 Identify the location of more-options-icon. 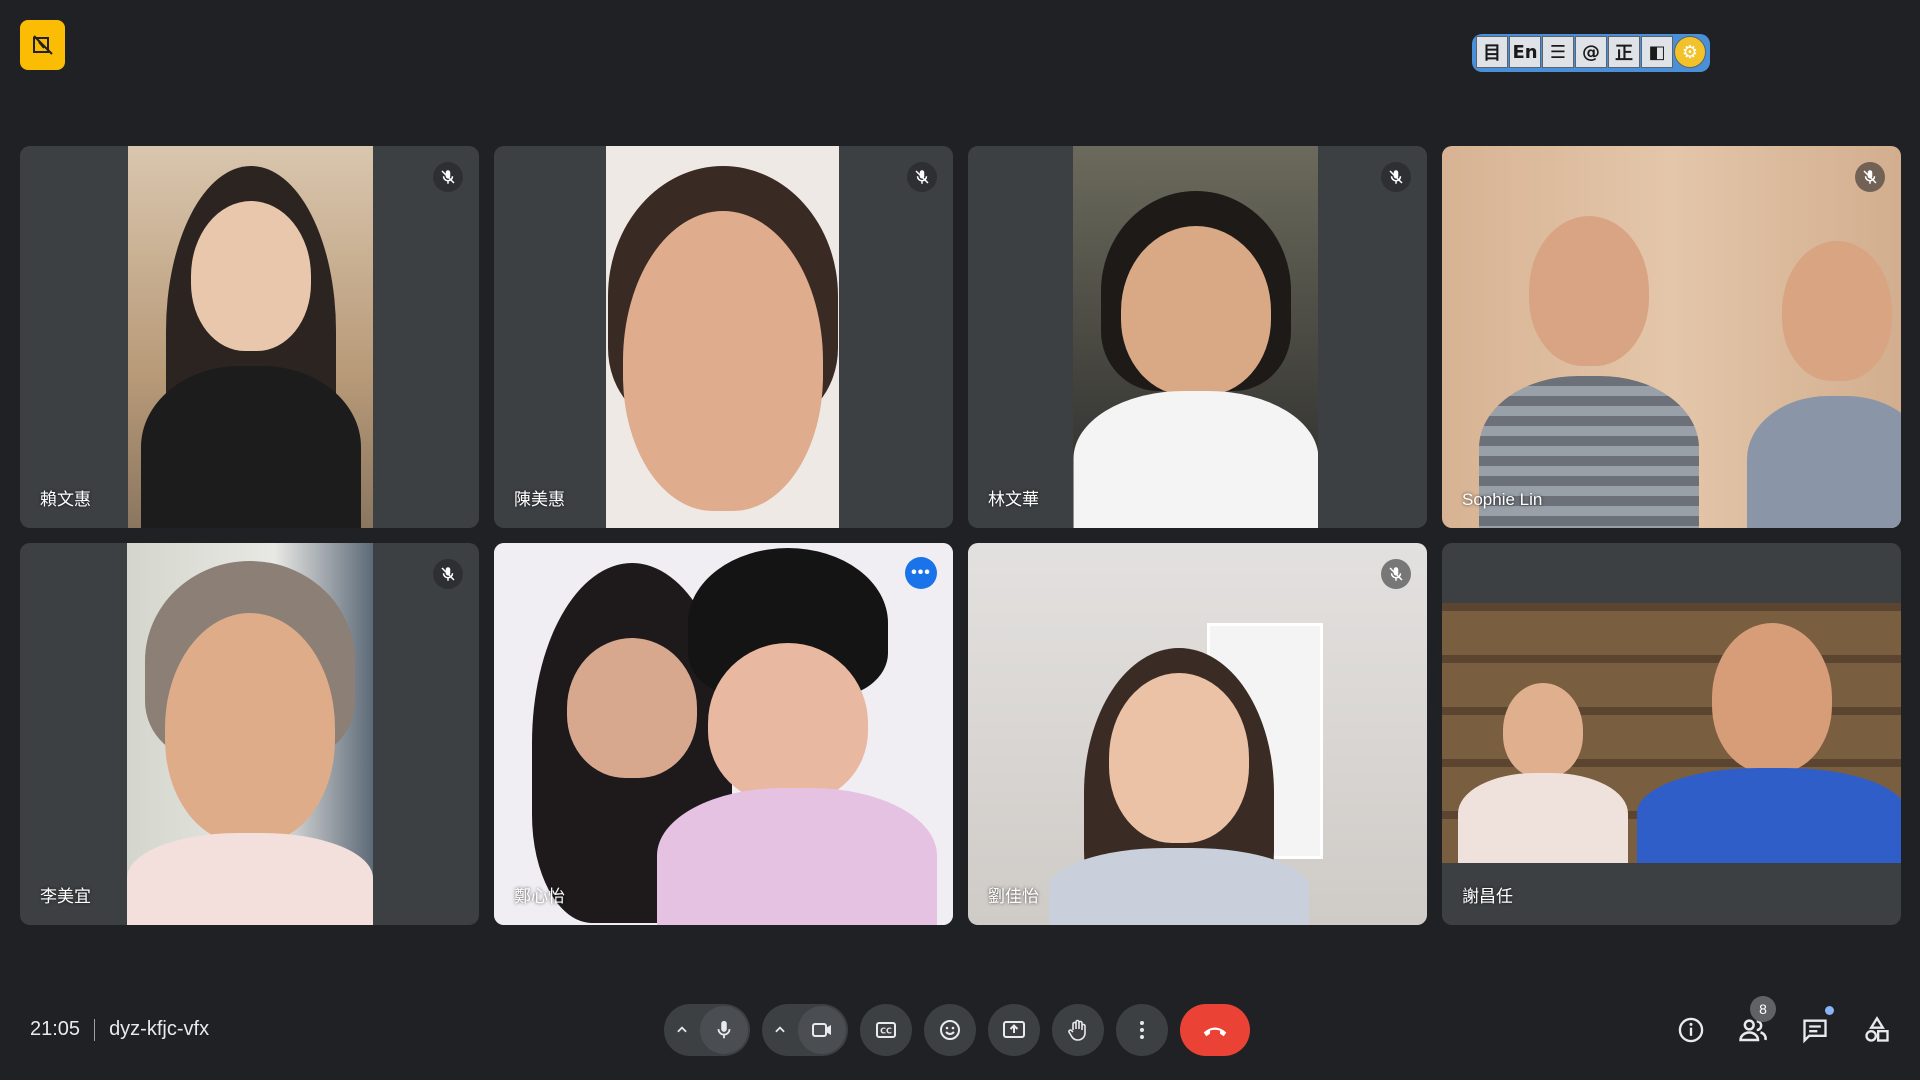
(1142, 1030).